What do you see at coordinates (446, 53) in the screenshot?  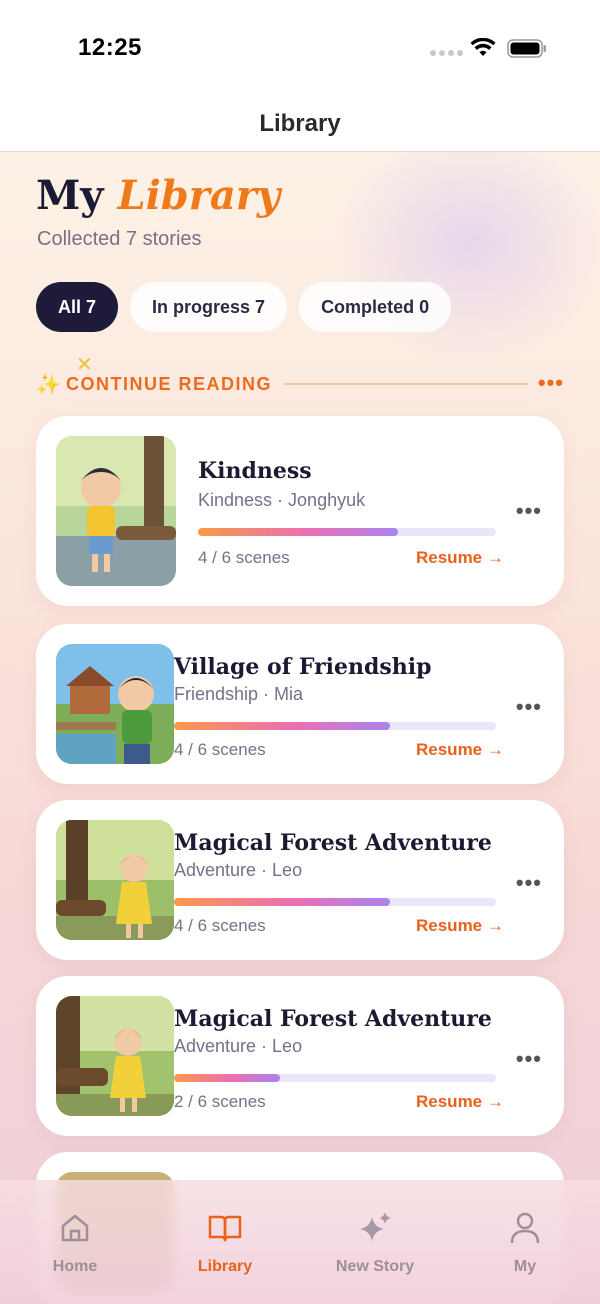 I see `cellular-signal-icon` at bounding box center [446, 53].